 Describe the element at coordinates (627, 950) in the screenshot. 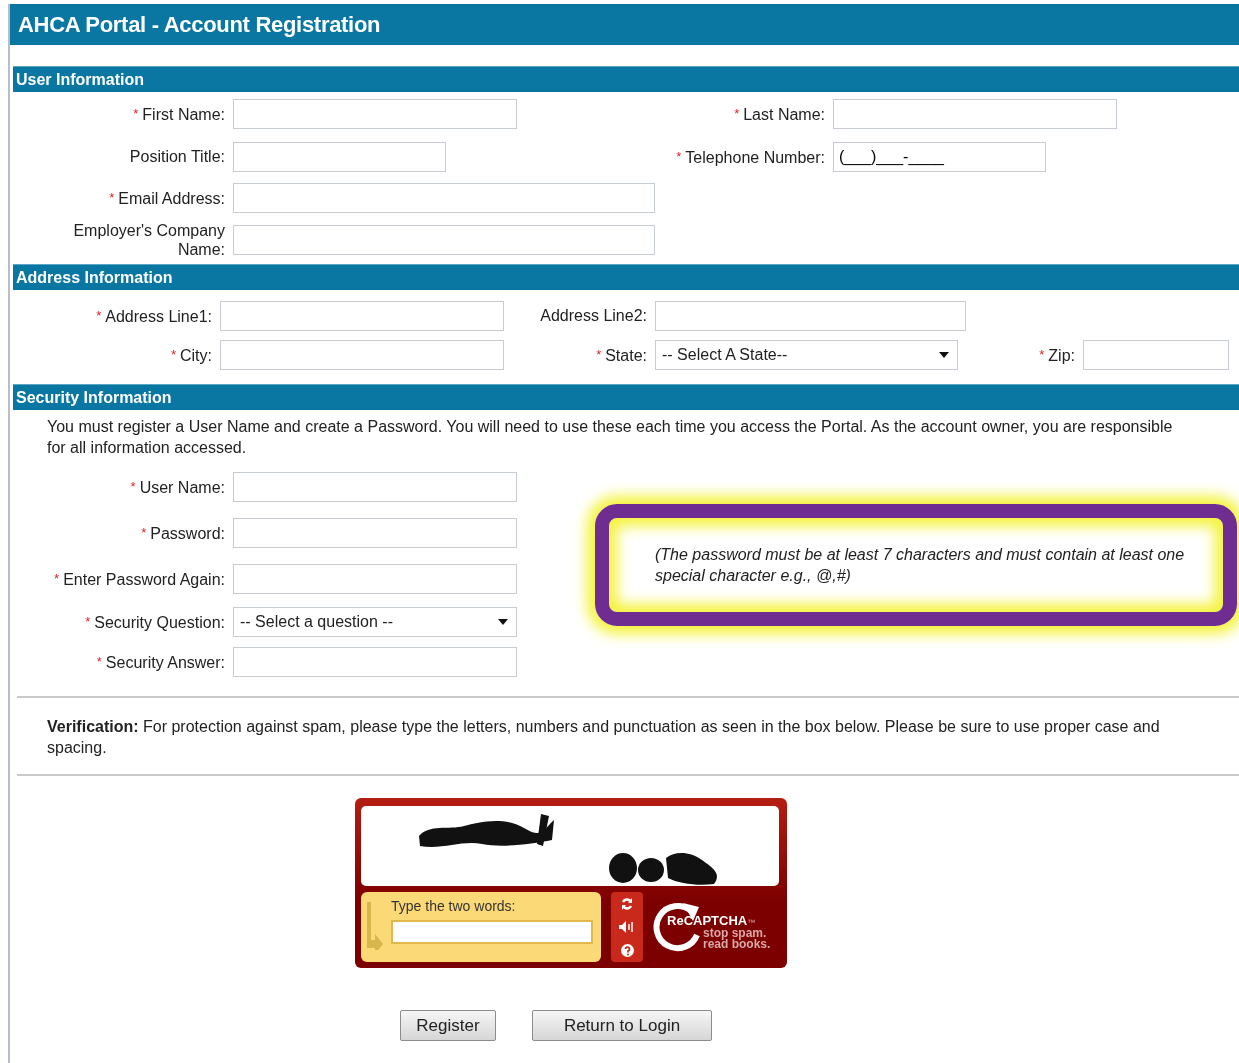

I see `help-icon` at that location.